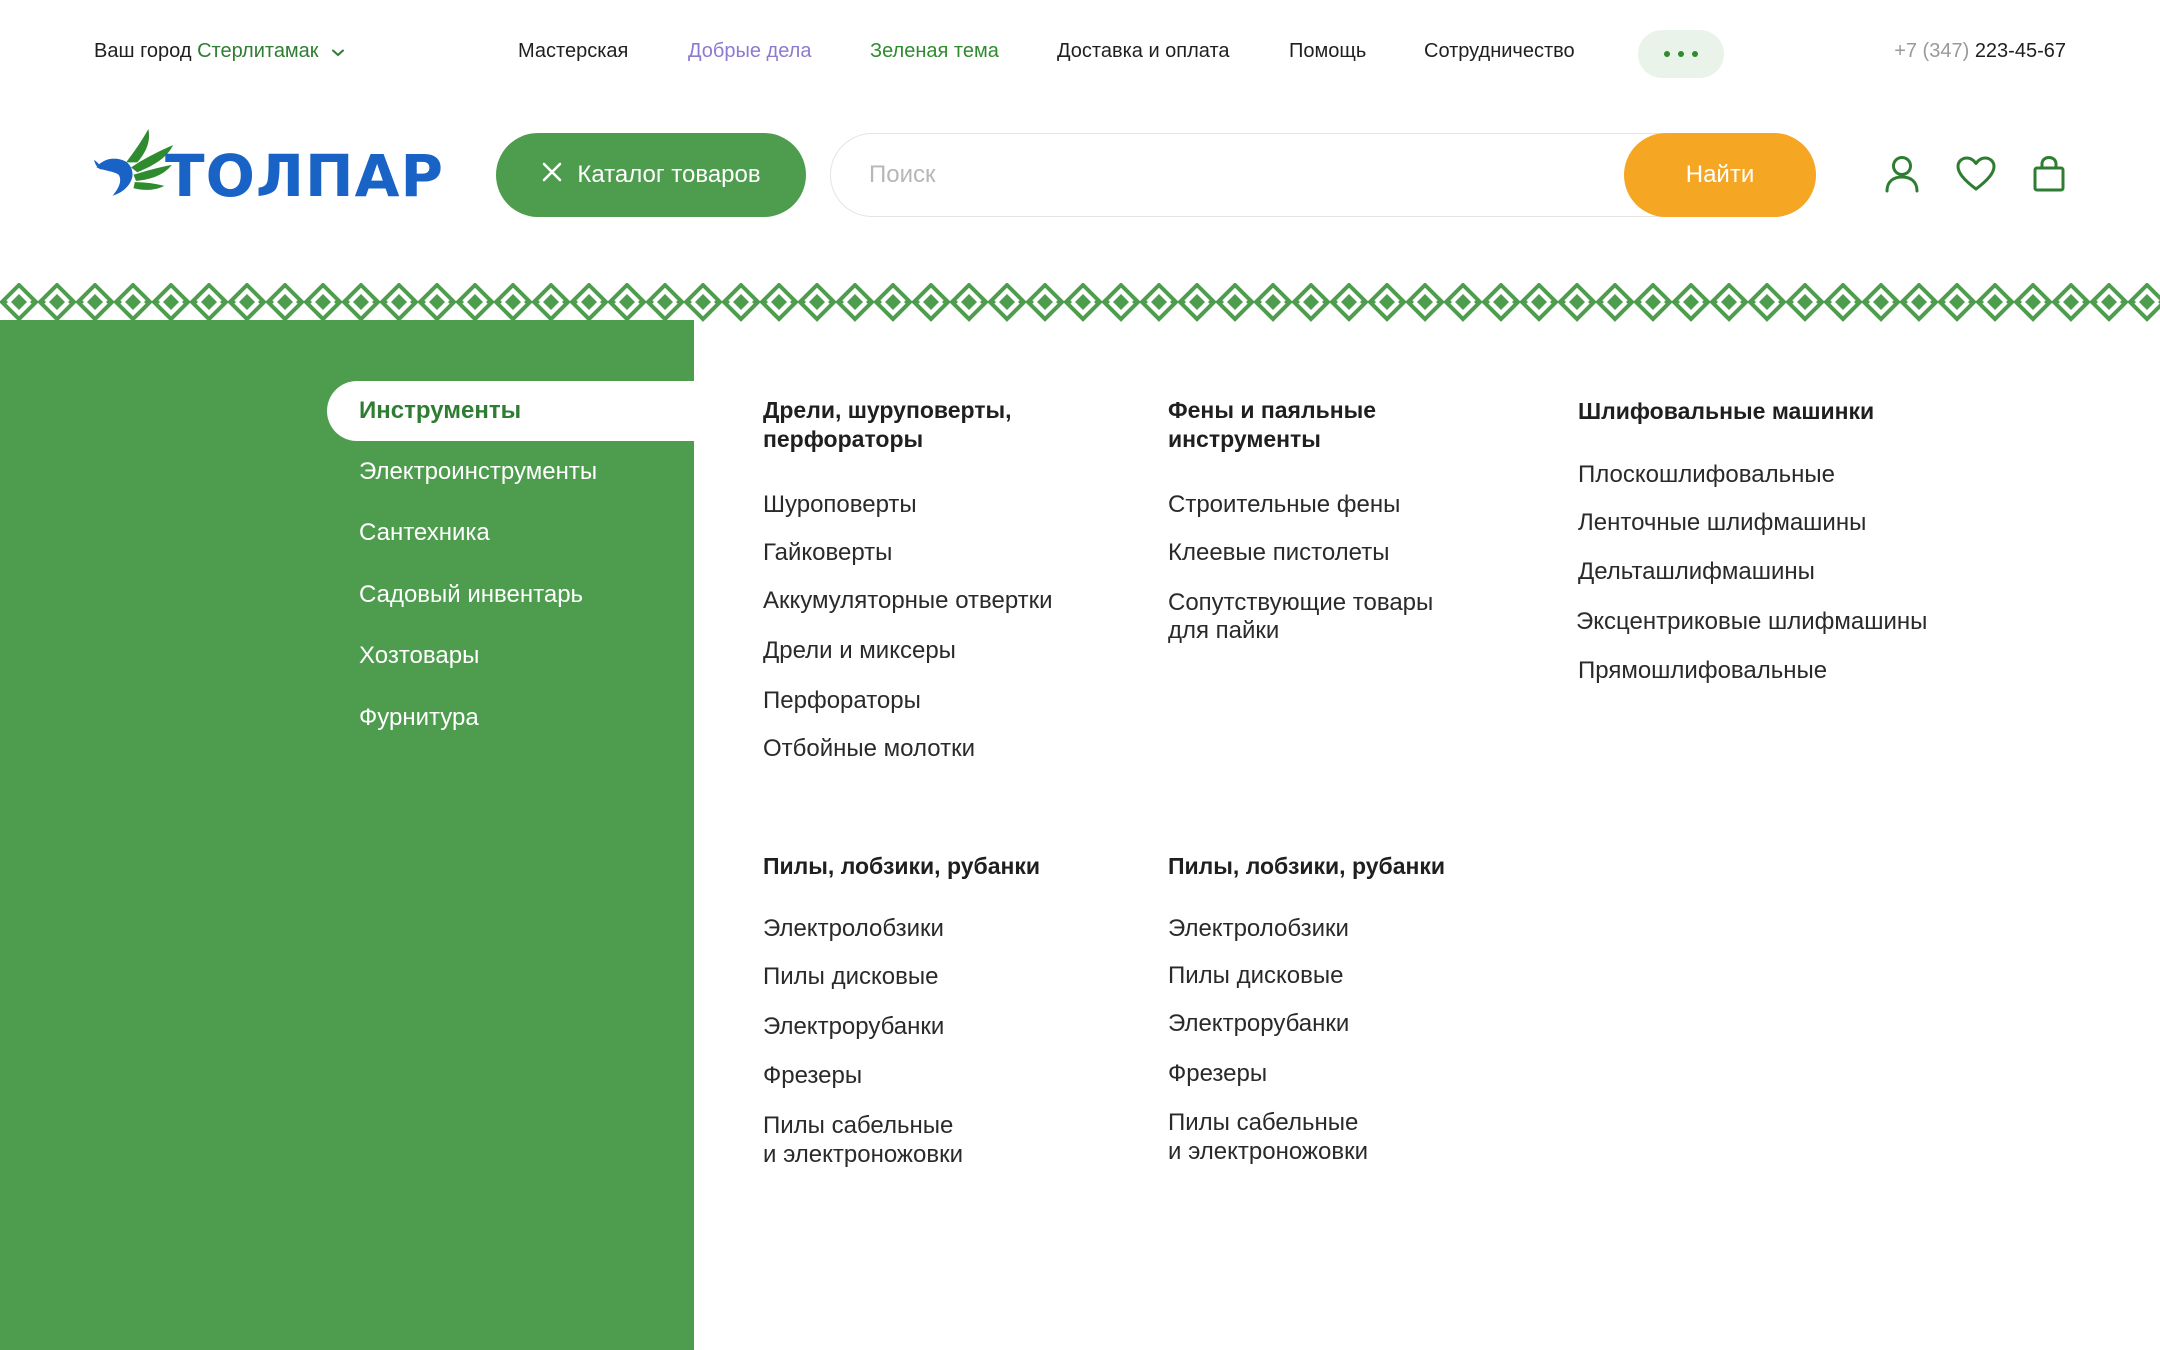  I want to click on group-heading: Фены и паяльные, so click(1272, 410).